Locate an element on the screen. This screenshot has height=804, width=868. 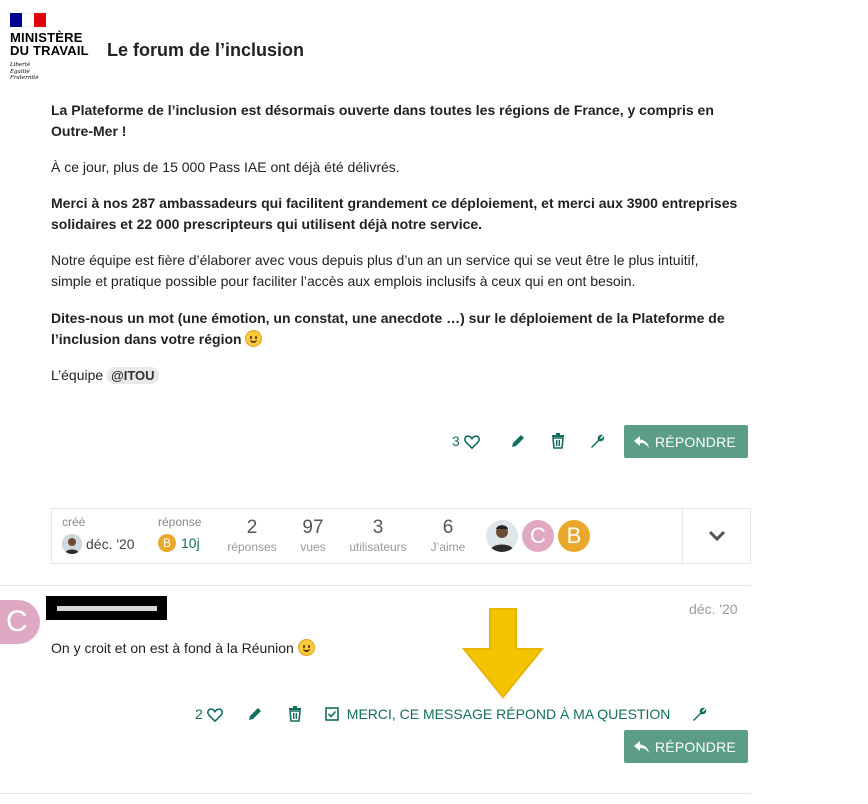
stat-label: utilisateurs is located at coordinates (378, 547).